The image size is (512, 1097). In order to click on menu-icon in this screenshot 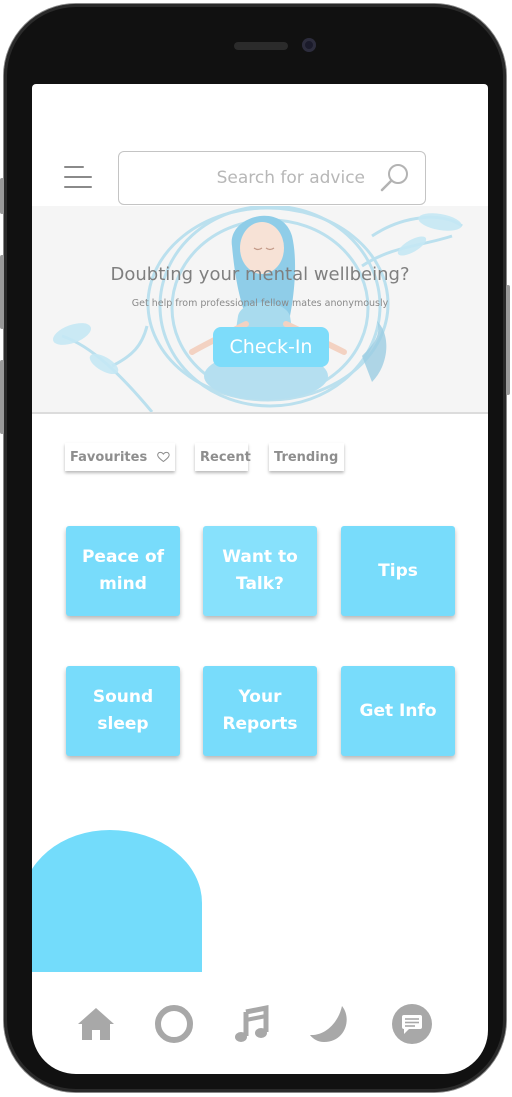, I will do `click(78, 178)`.